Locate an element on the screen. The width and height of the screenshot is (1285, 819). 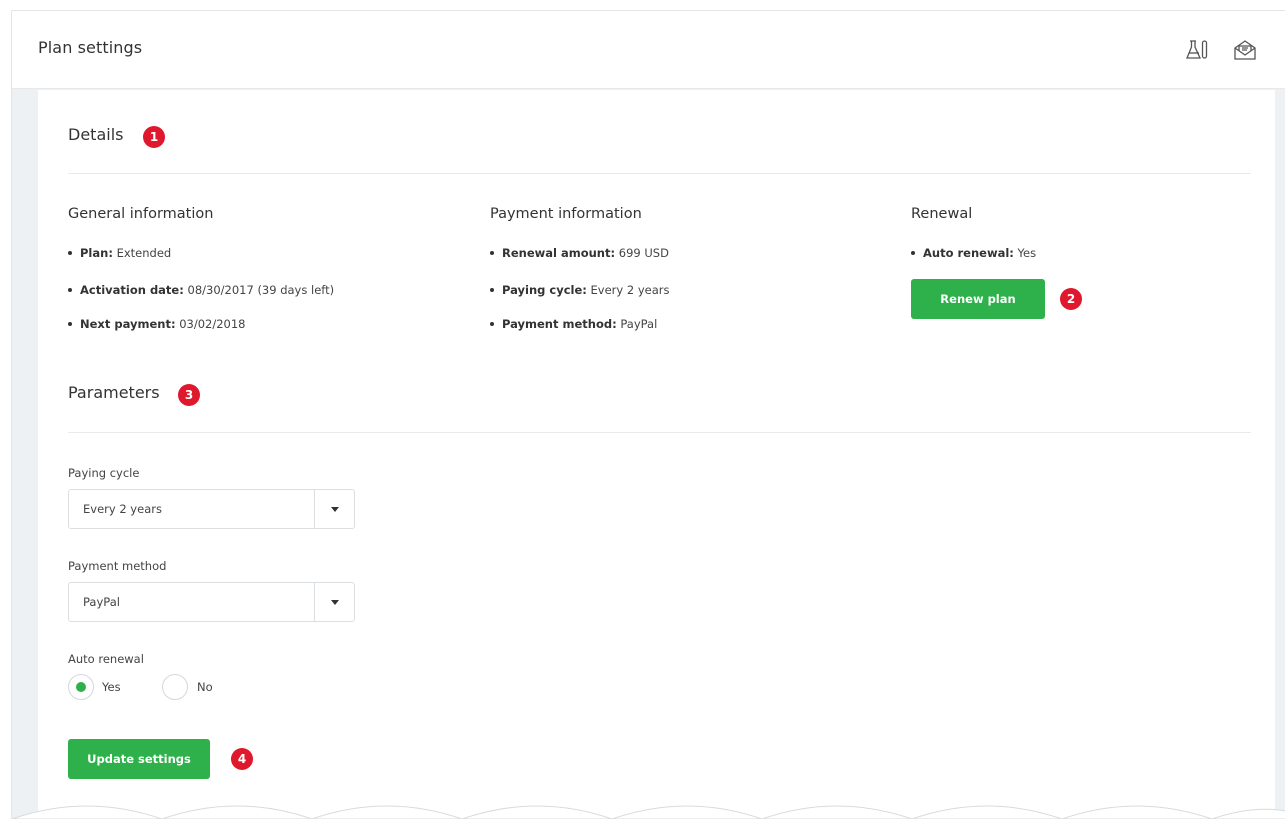
auto-renewal-yes-label: Yes is located at coordinates (111, 687).